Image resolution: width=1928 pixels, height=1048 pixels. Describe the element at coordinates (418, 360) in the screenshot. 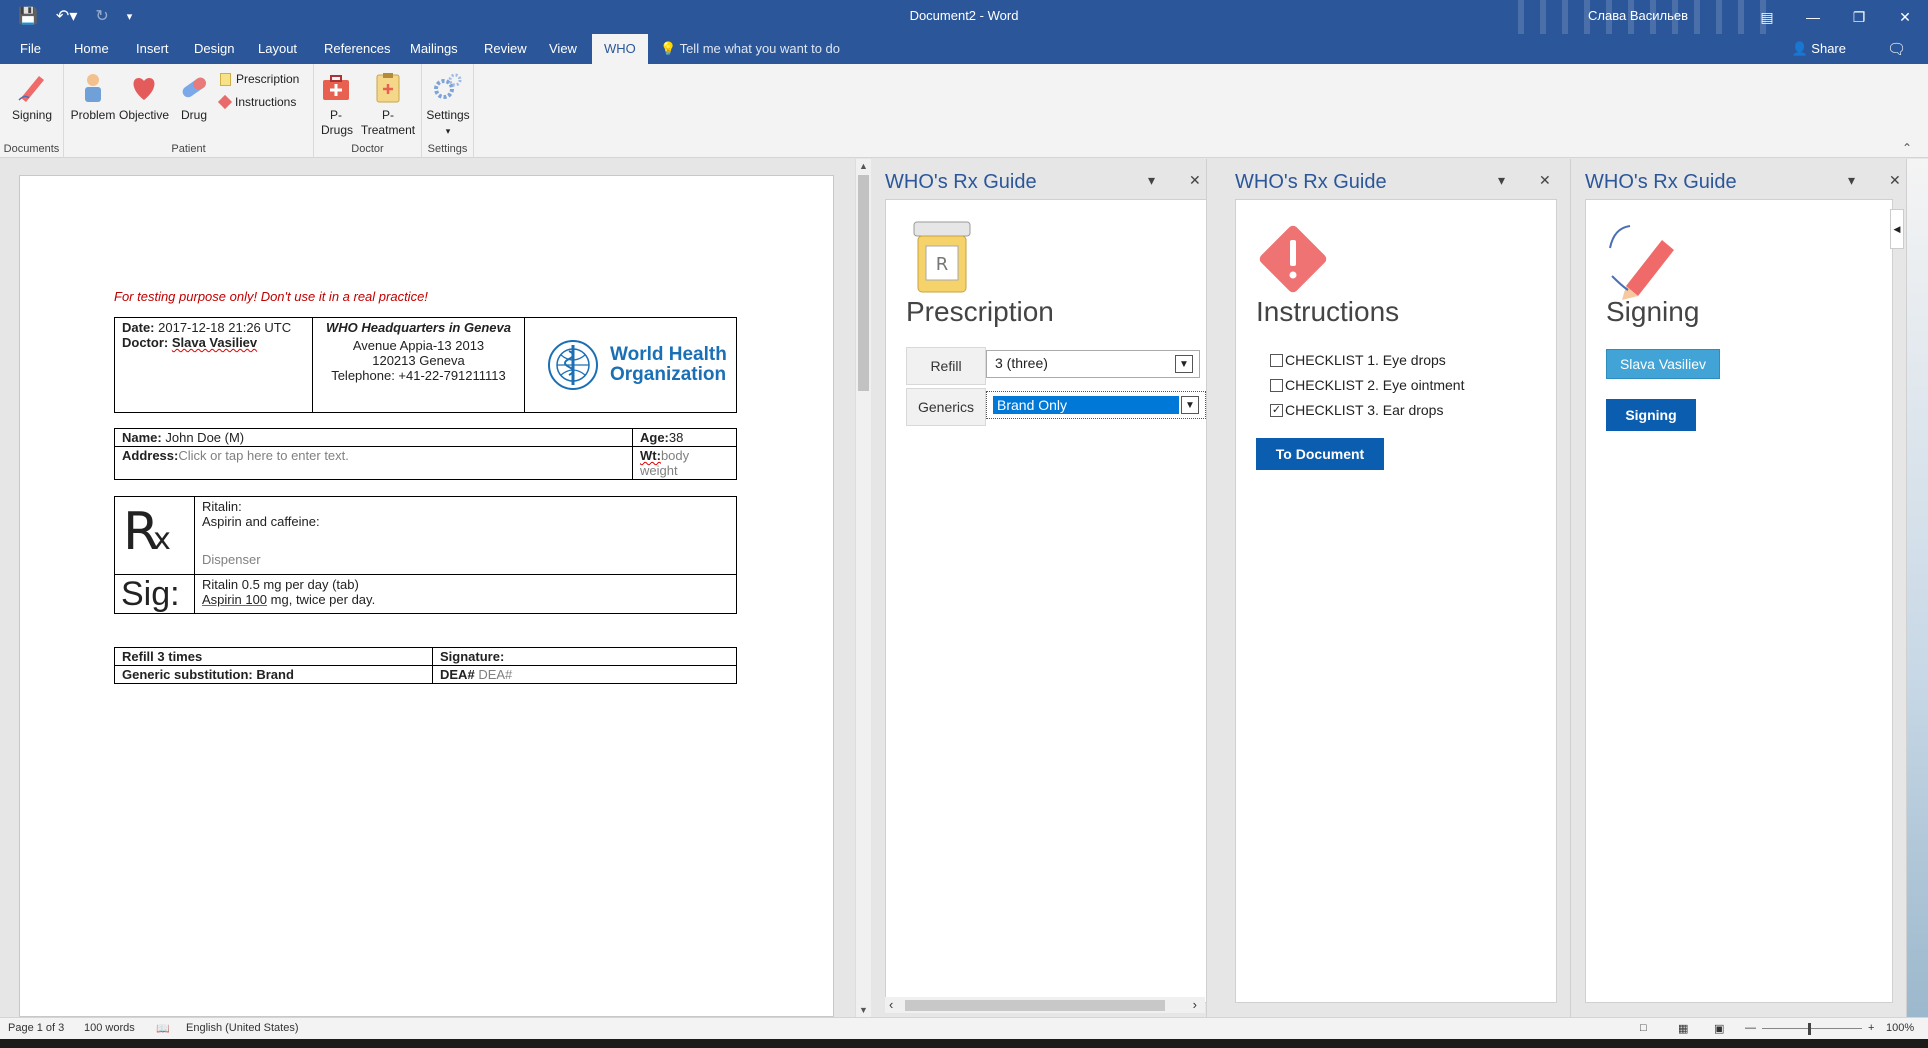

I see `hq-line2: 120213 Geneva` at that location.